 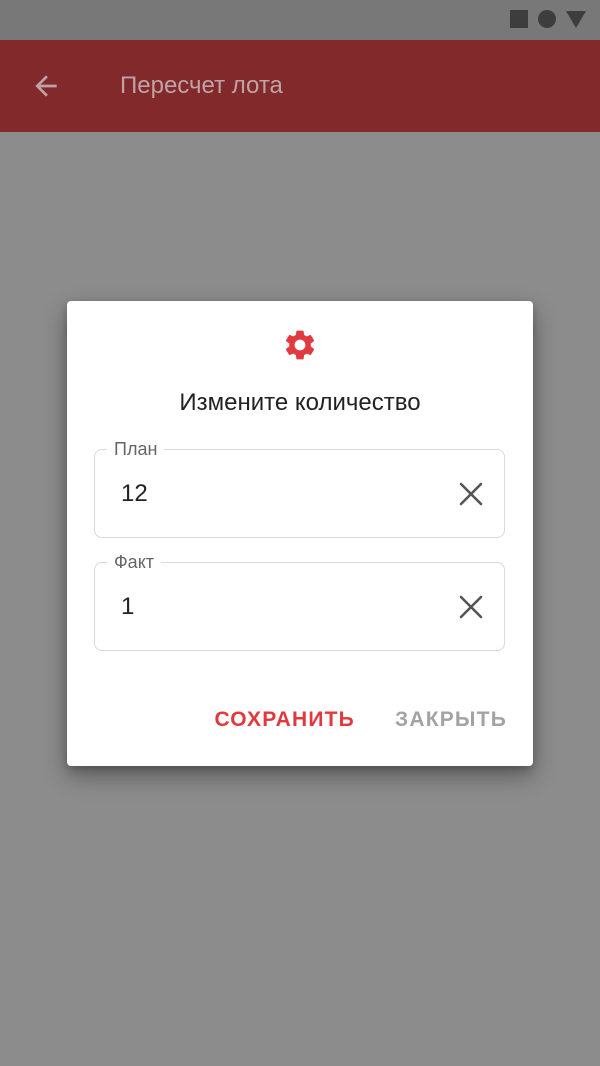 What do you see at coordinates (271, 494) in the screenshot?
I see `plan-input` at bounding box center [271, 494].